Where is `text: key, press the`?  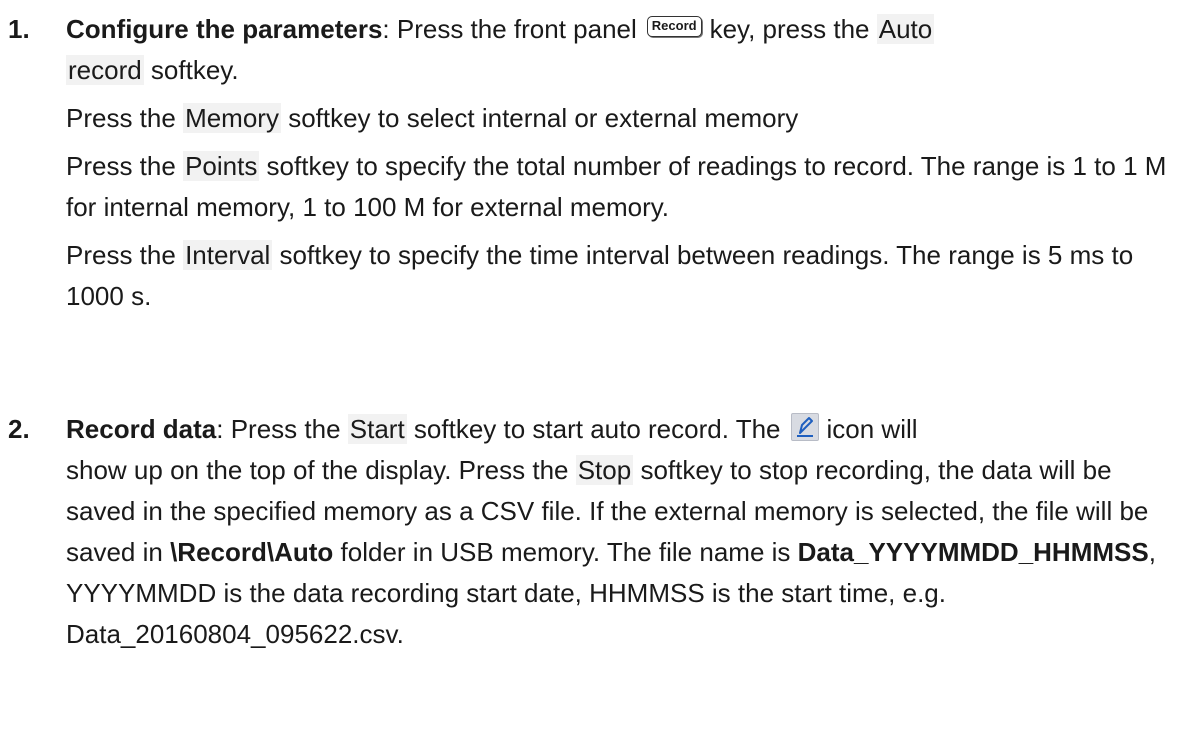 text: key, press the is located at coordinates (789, 29).